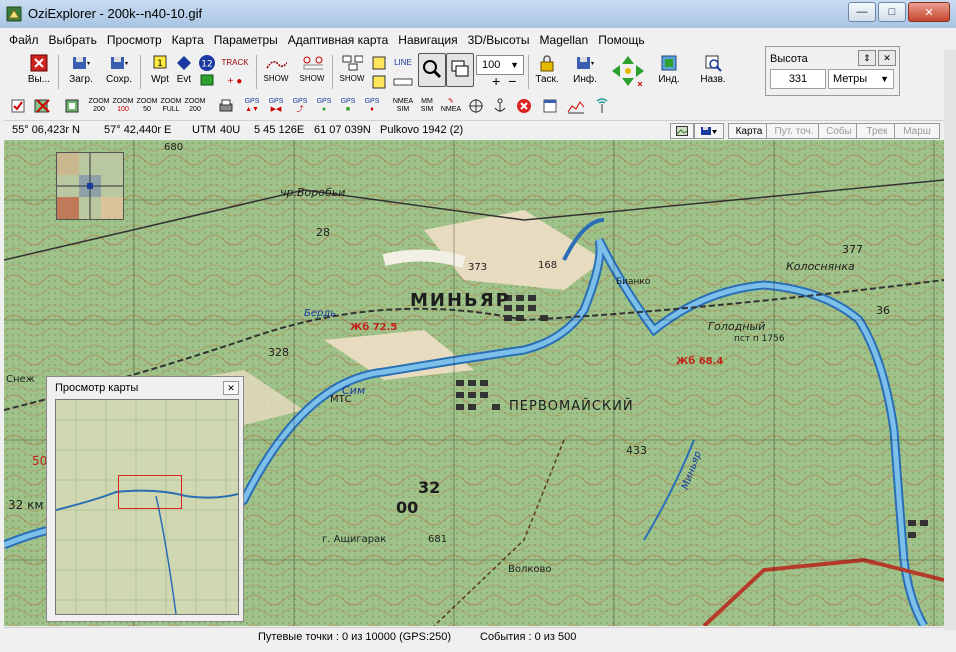  Describe the element at coordinates (432, 70) in the screenshot. I see `magnifier-button` at that location.